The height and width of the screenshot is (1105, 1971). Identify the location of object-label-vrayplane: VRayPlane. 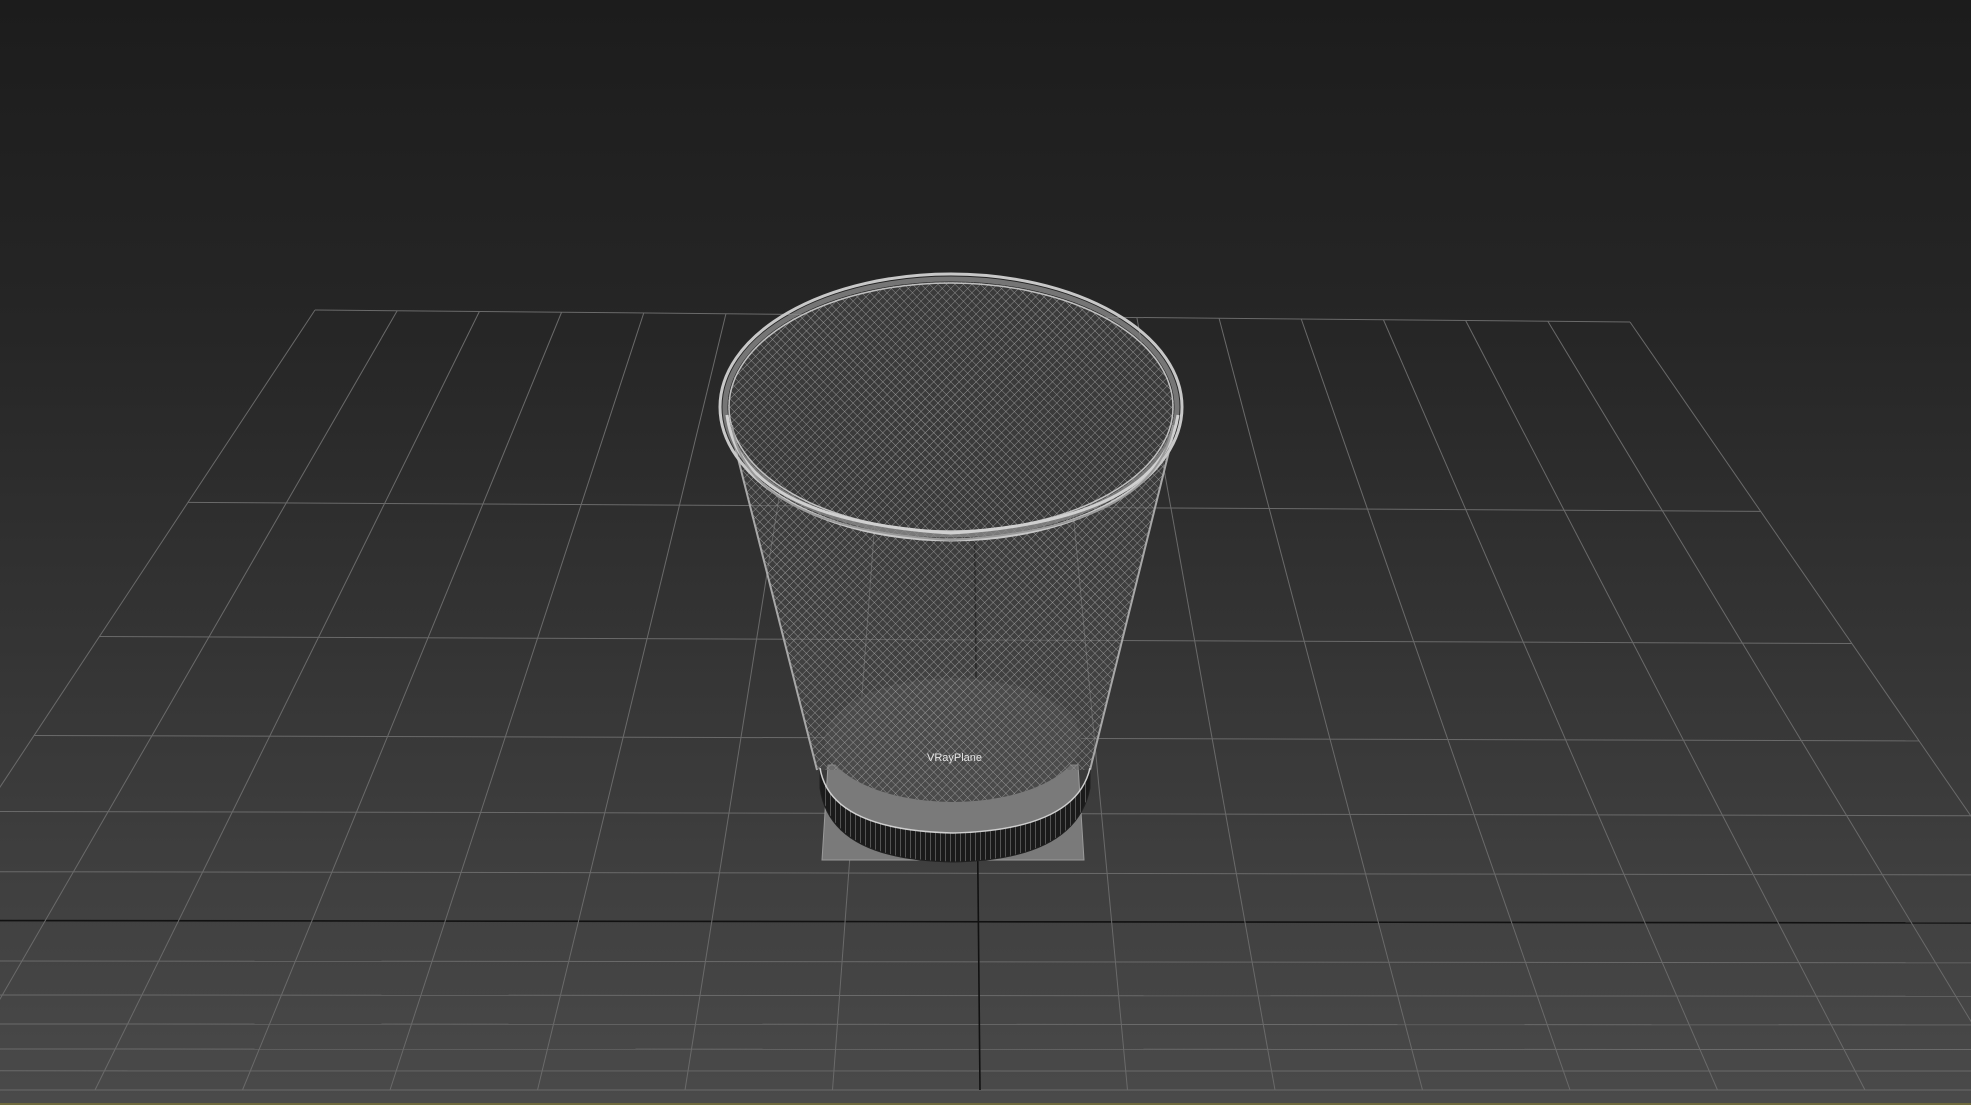
(954, 758).